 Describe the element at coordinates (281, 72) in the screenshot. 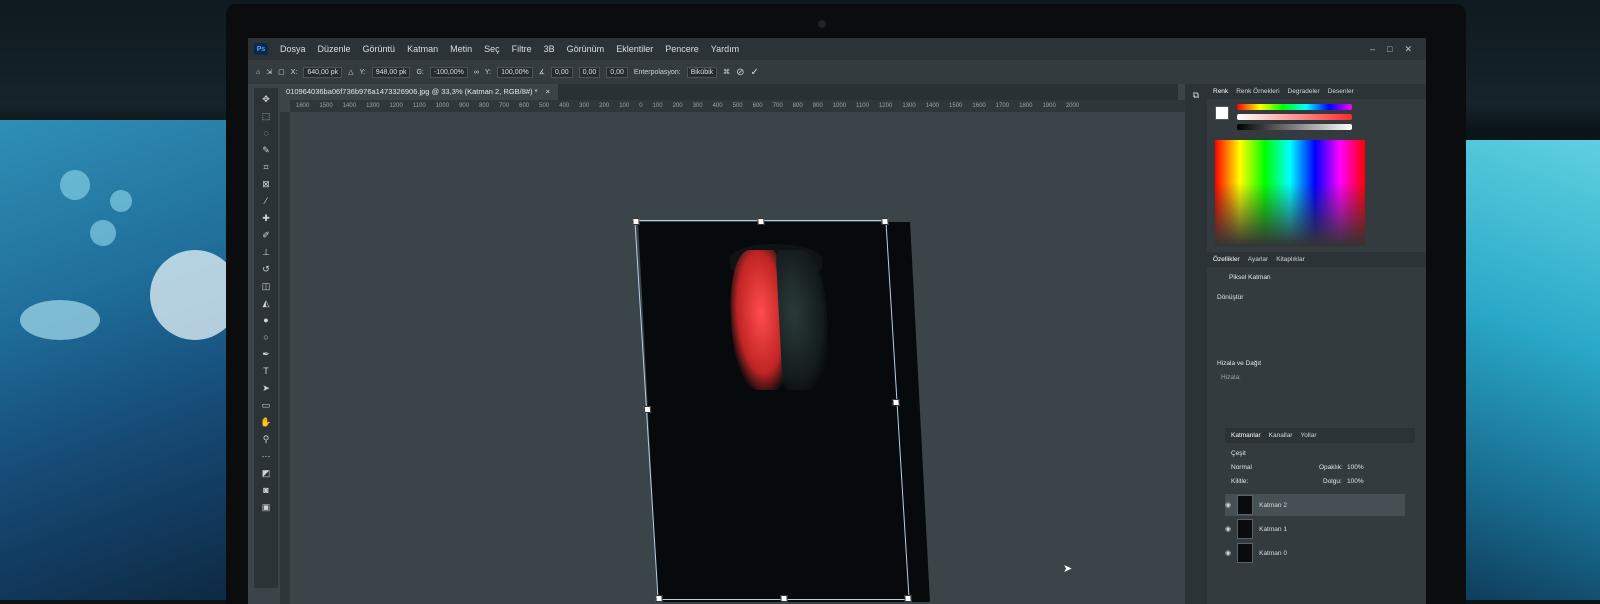

I see `reference-point-icon: ▢` at that location.